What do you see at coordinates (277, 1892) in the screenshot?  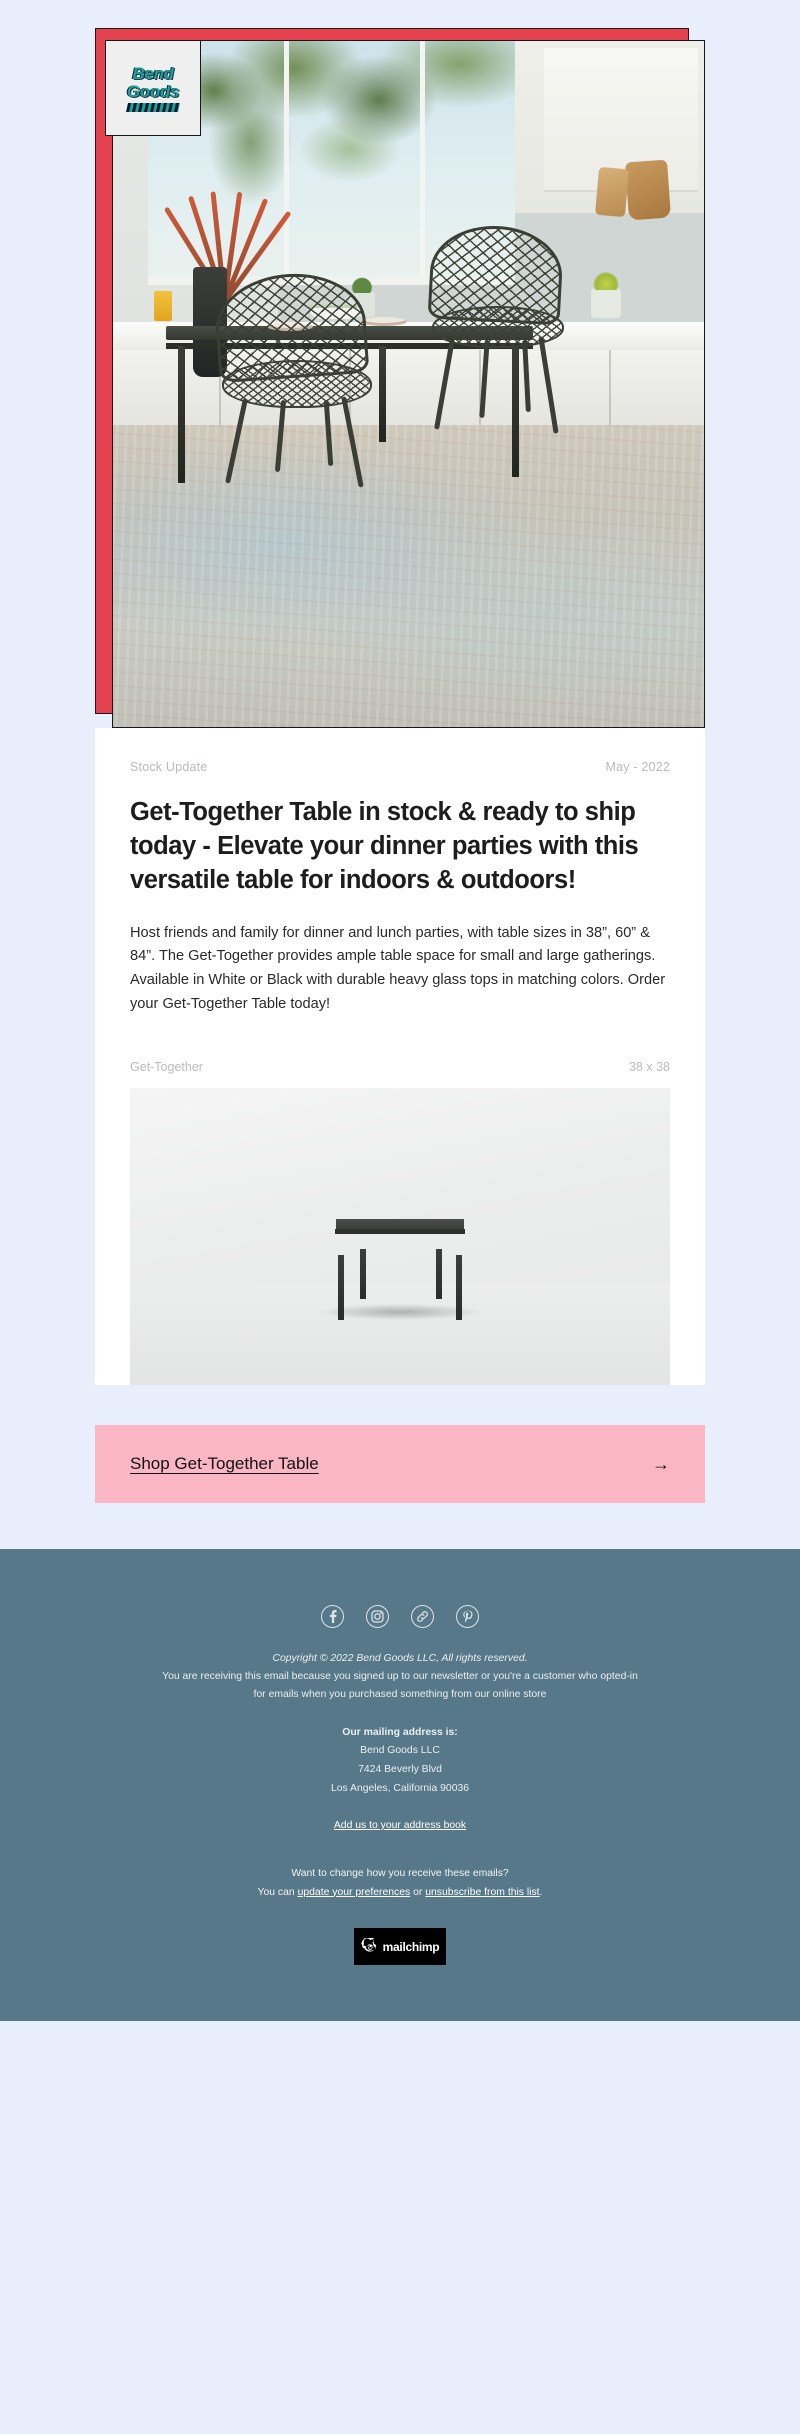 I see `prefs-prefix: You can` at bounding box center [277, 1892].